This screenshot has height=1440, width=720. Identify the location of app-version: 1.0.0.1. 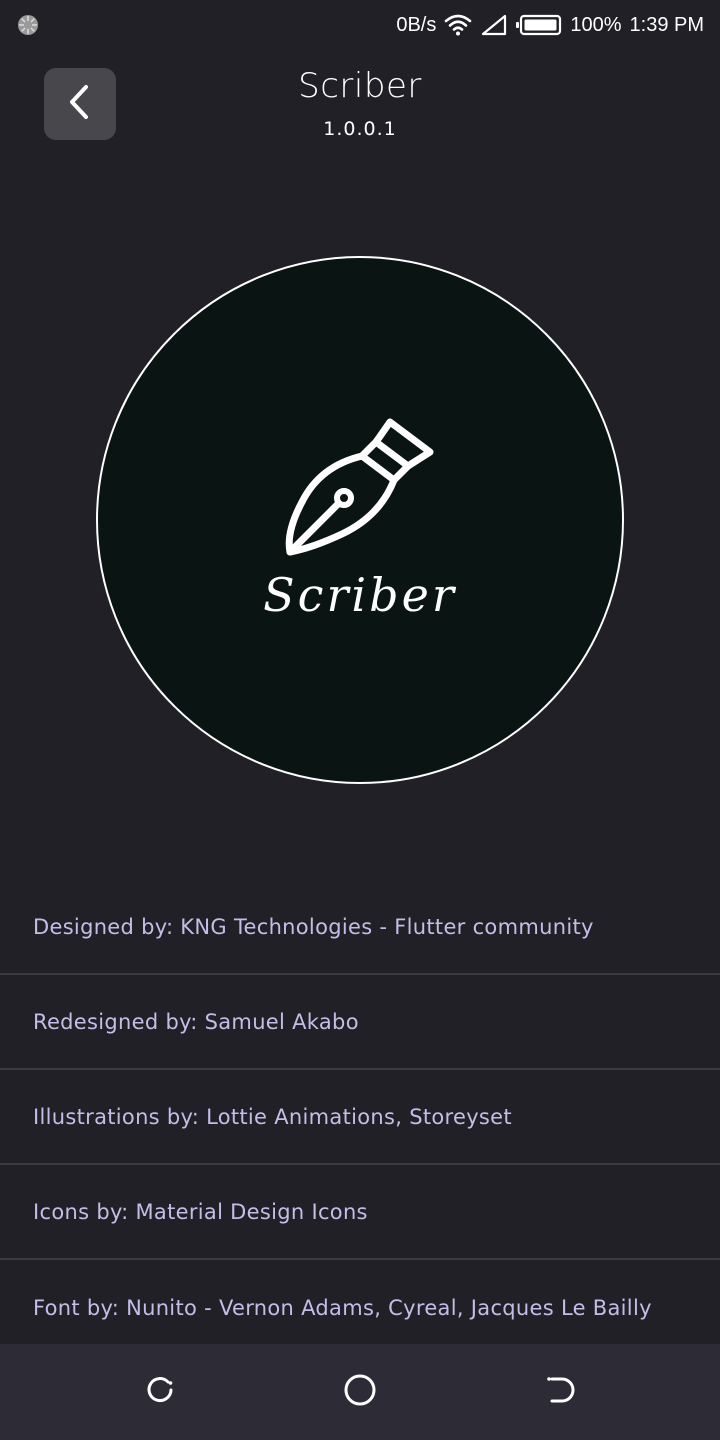
(360, 129).